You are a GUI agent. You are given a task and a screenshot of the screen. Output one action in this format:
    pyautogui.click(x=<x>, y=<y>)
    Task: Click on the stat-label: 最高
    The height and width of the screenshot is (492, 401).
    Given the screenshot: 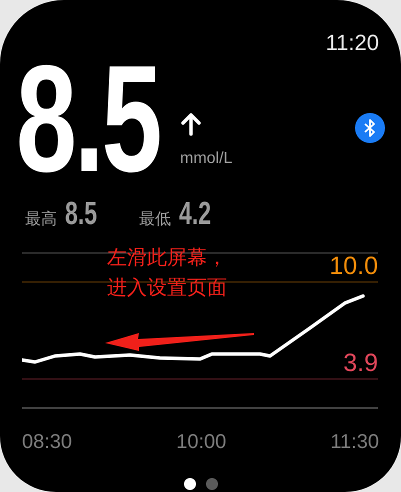 What is the action you would take?
    pyautogui.click(x=41, y=220)
    